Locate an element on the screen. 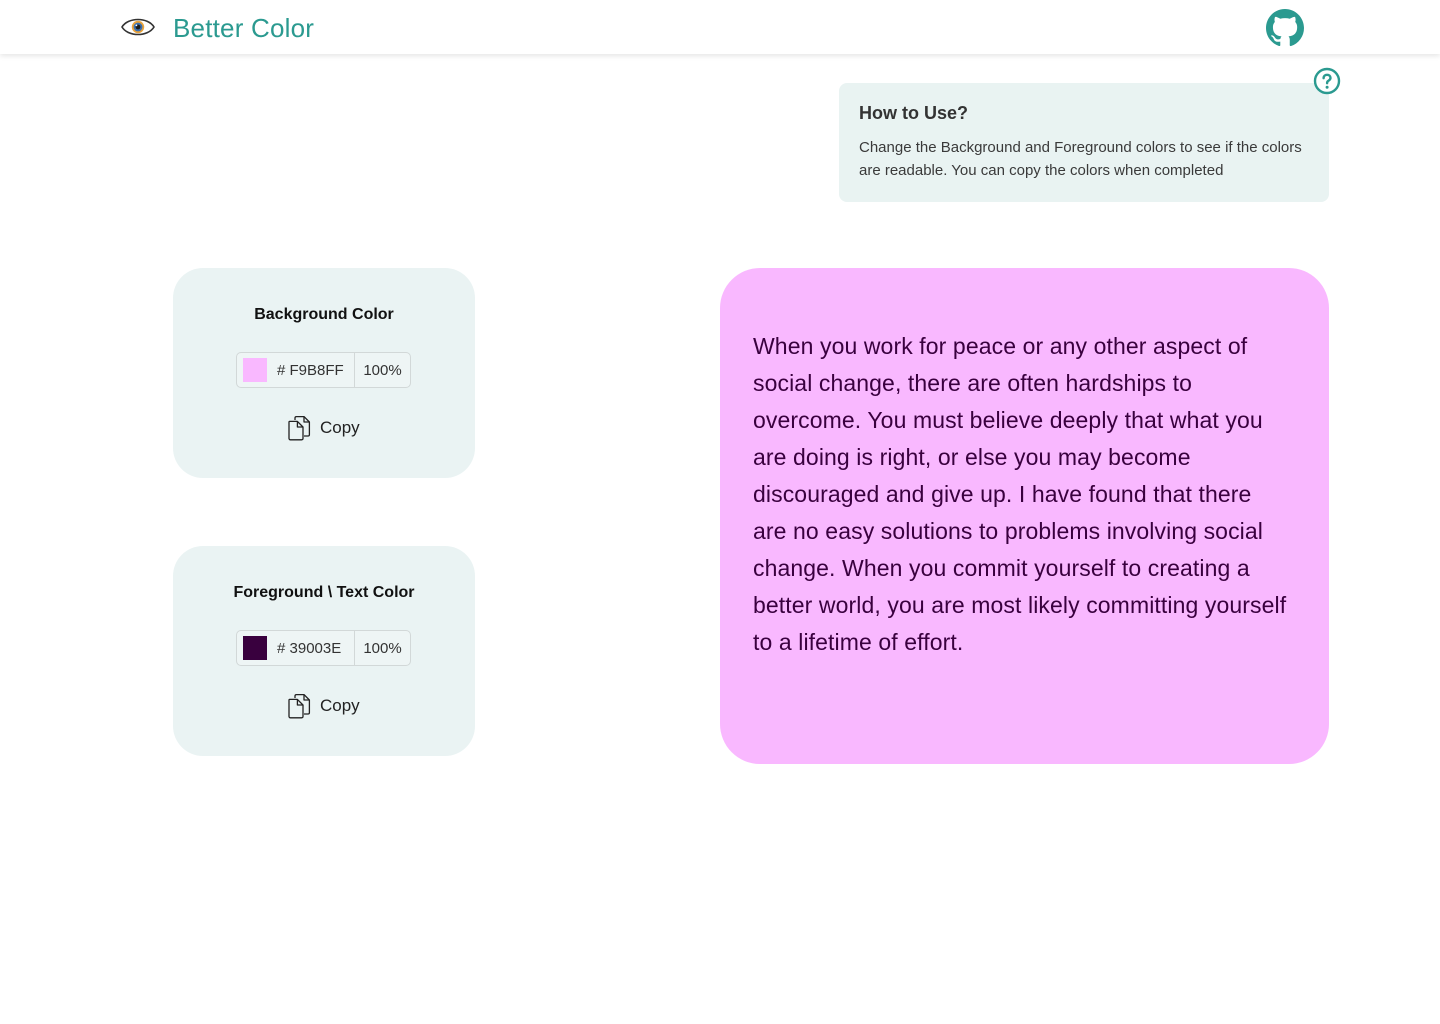 The image size is (1440, 1024). background-swatch-wrap is located at coordinates (252, 370).